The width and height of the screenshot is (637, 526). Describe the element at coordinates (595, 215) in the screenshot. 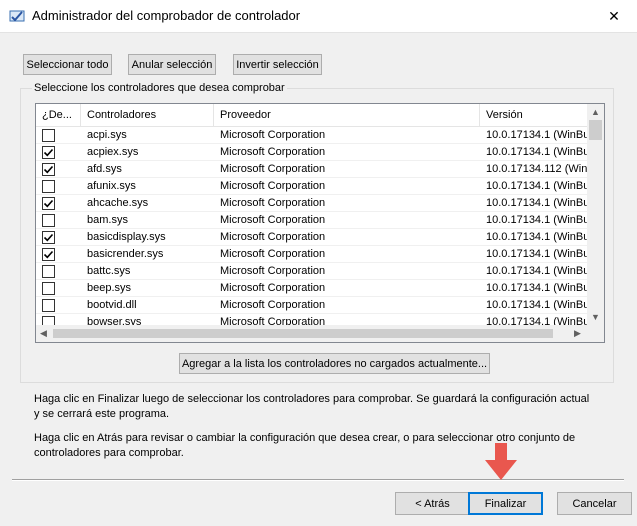

I see `vertical-scrollbar: ▲ ▼` at that location.